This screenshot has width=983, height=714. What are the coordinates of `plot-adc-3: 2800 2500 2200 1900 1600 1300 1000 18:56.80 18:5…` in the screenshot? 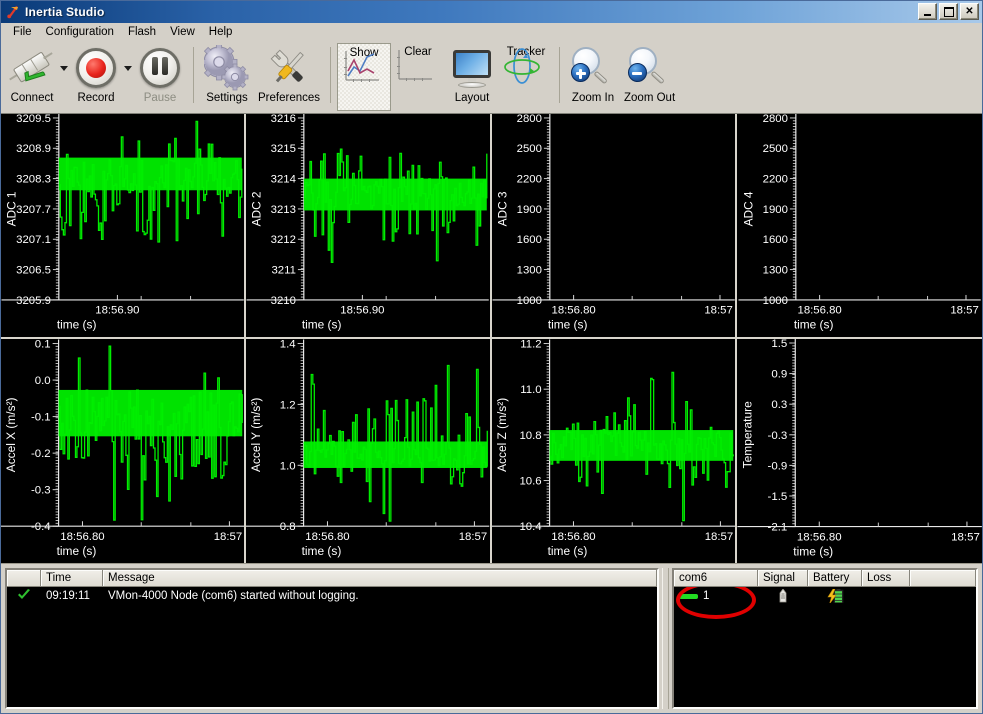 It's located at (614, 226).